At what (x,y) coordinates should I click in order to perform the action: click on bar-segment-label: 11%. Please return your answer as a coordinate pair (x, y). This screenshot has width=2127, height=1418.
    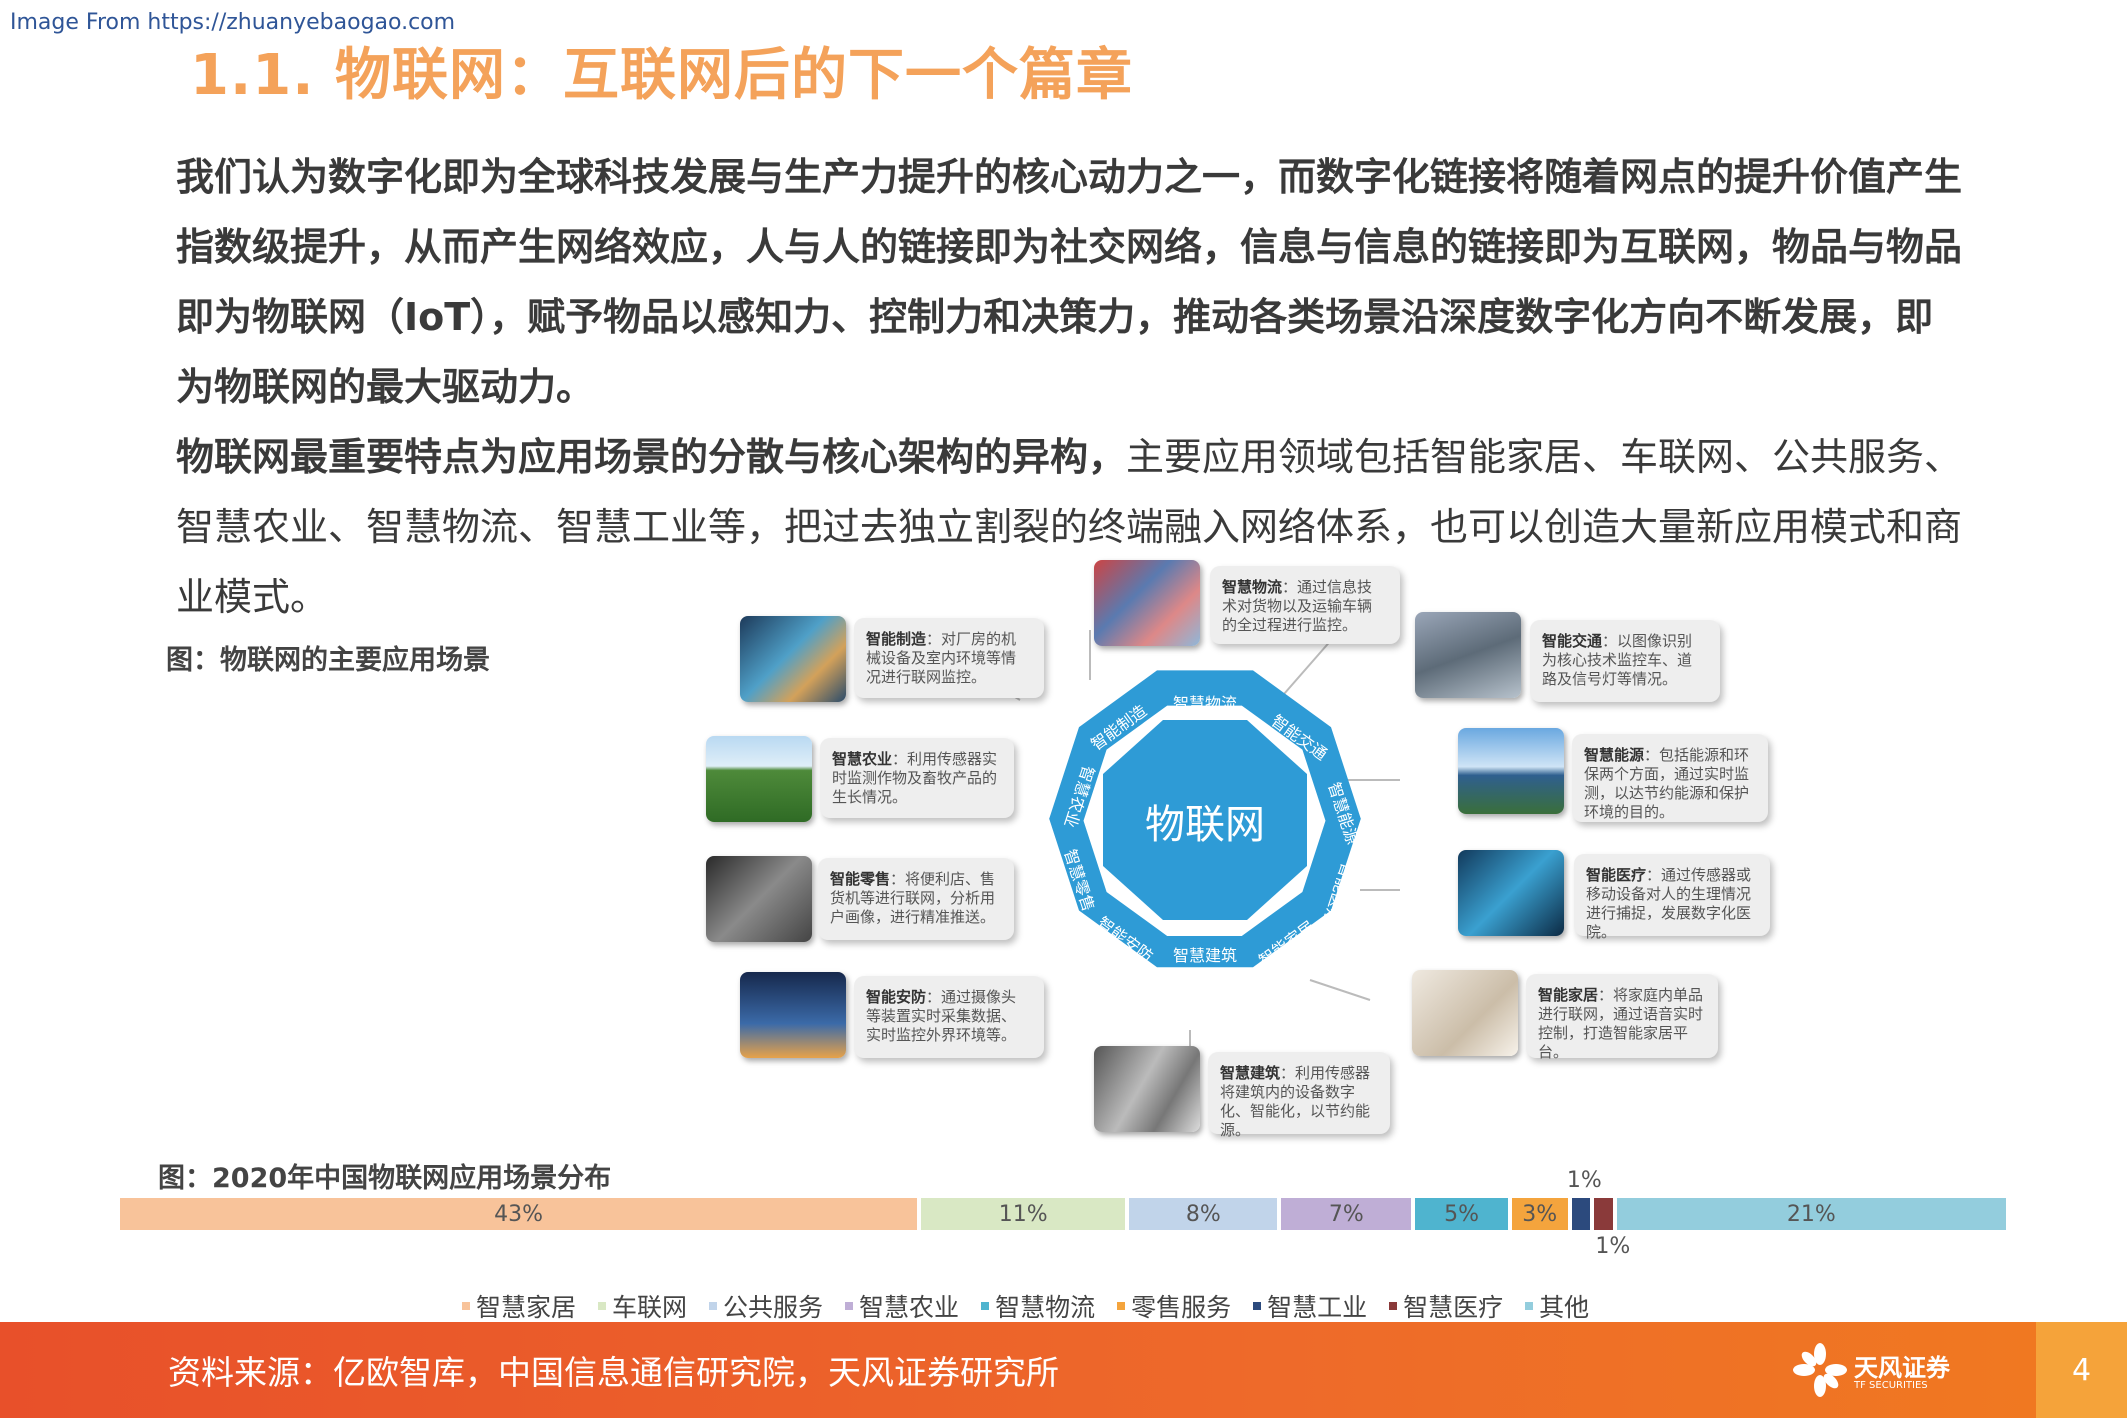
    Looking at the image, I should click on (1023, 1214).